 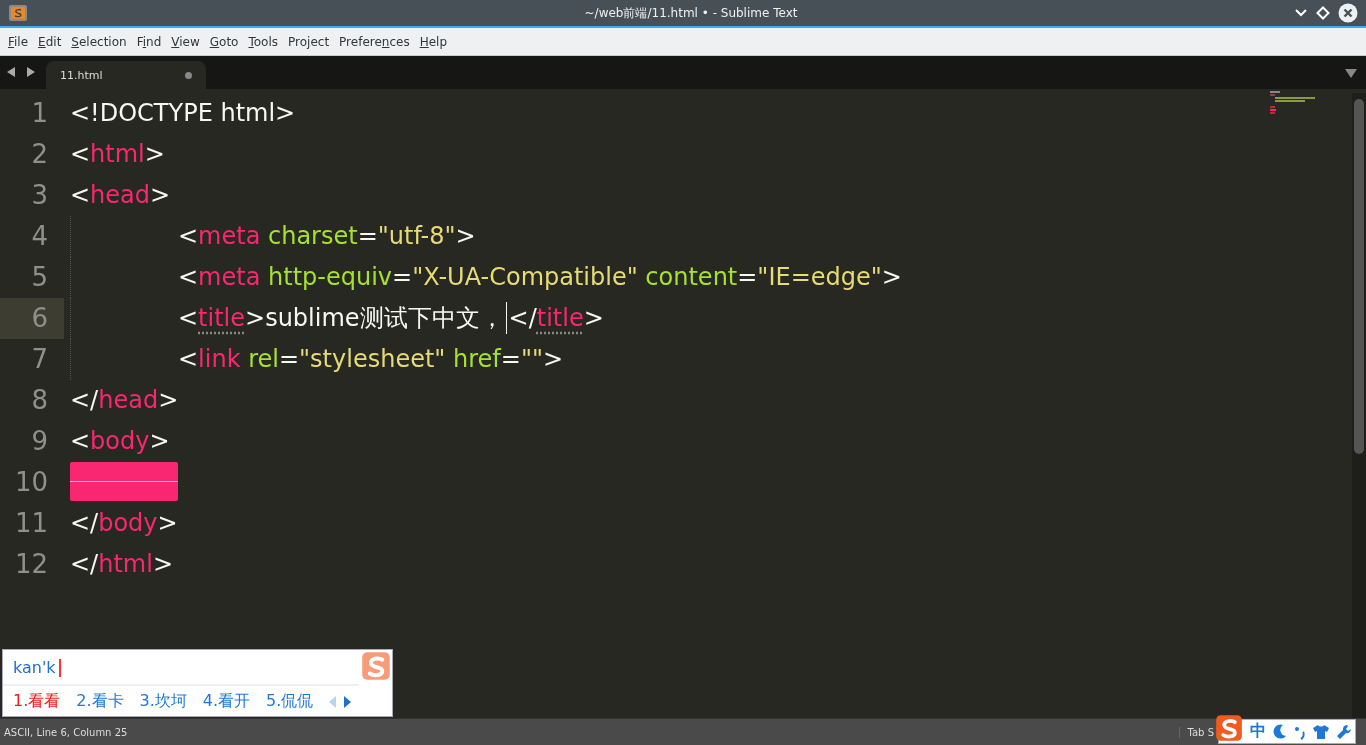 What do you see at coordinates (39, 400) in the screenshot?
I see `line-number: 8` at bounding box center [39, 400].